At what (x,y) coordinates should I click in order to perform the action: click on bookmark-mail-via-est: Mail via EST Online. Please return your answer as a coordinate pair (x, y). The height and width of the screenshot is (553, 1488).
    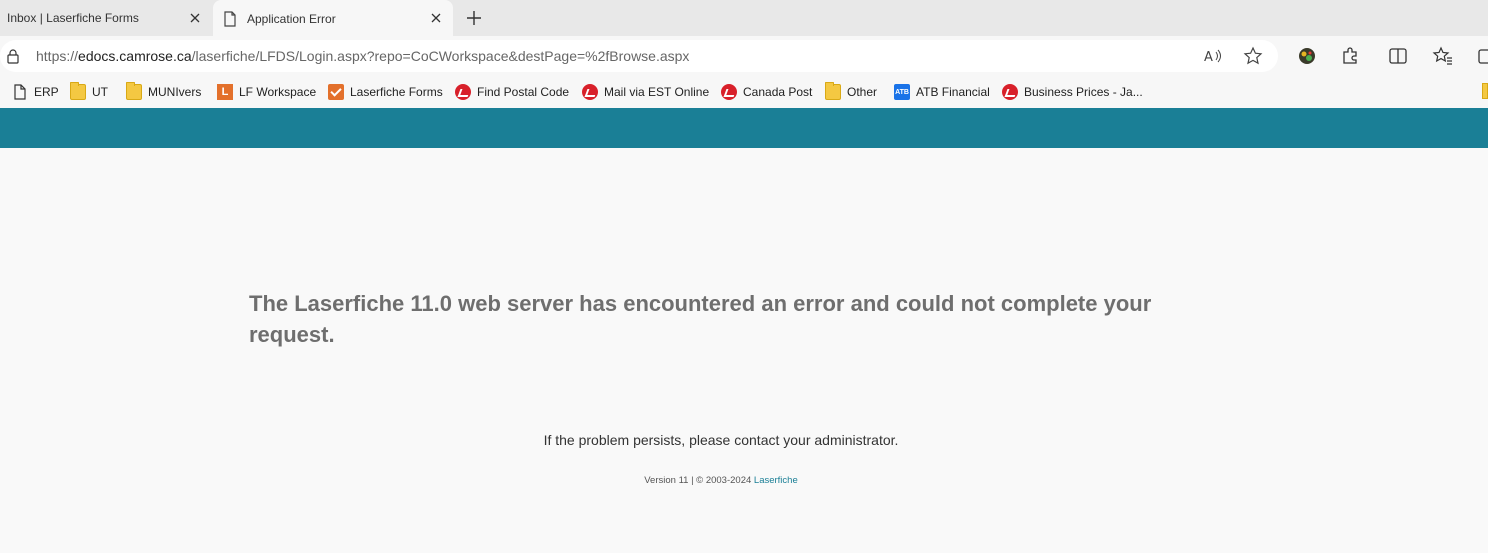
    Looking at the image, I should click on (645, 92).